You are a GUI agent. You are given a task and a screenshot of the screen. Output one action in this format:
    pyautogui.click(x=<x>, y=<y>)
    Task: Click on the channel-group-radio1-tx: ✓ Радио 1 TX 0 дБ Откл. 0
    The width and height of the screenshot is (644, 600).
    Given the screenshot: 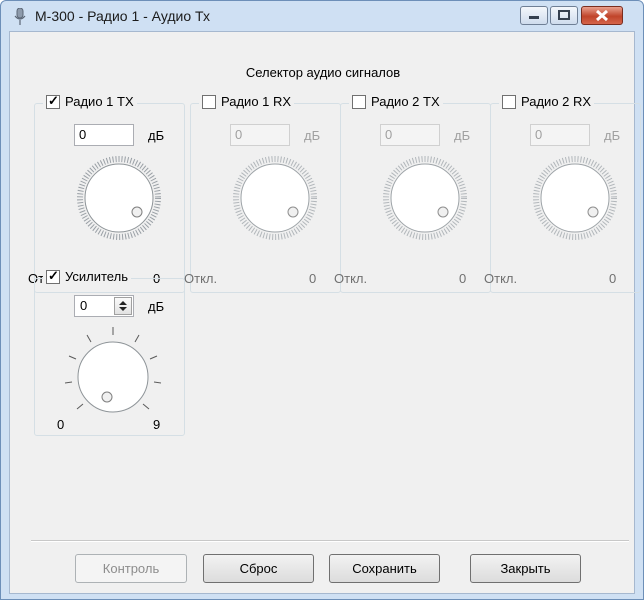 What is the action you would take?
    pyautogui.click(x=106, y=193)
    